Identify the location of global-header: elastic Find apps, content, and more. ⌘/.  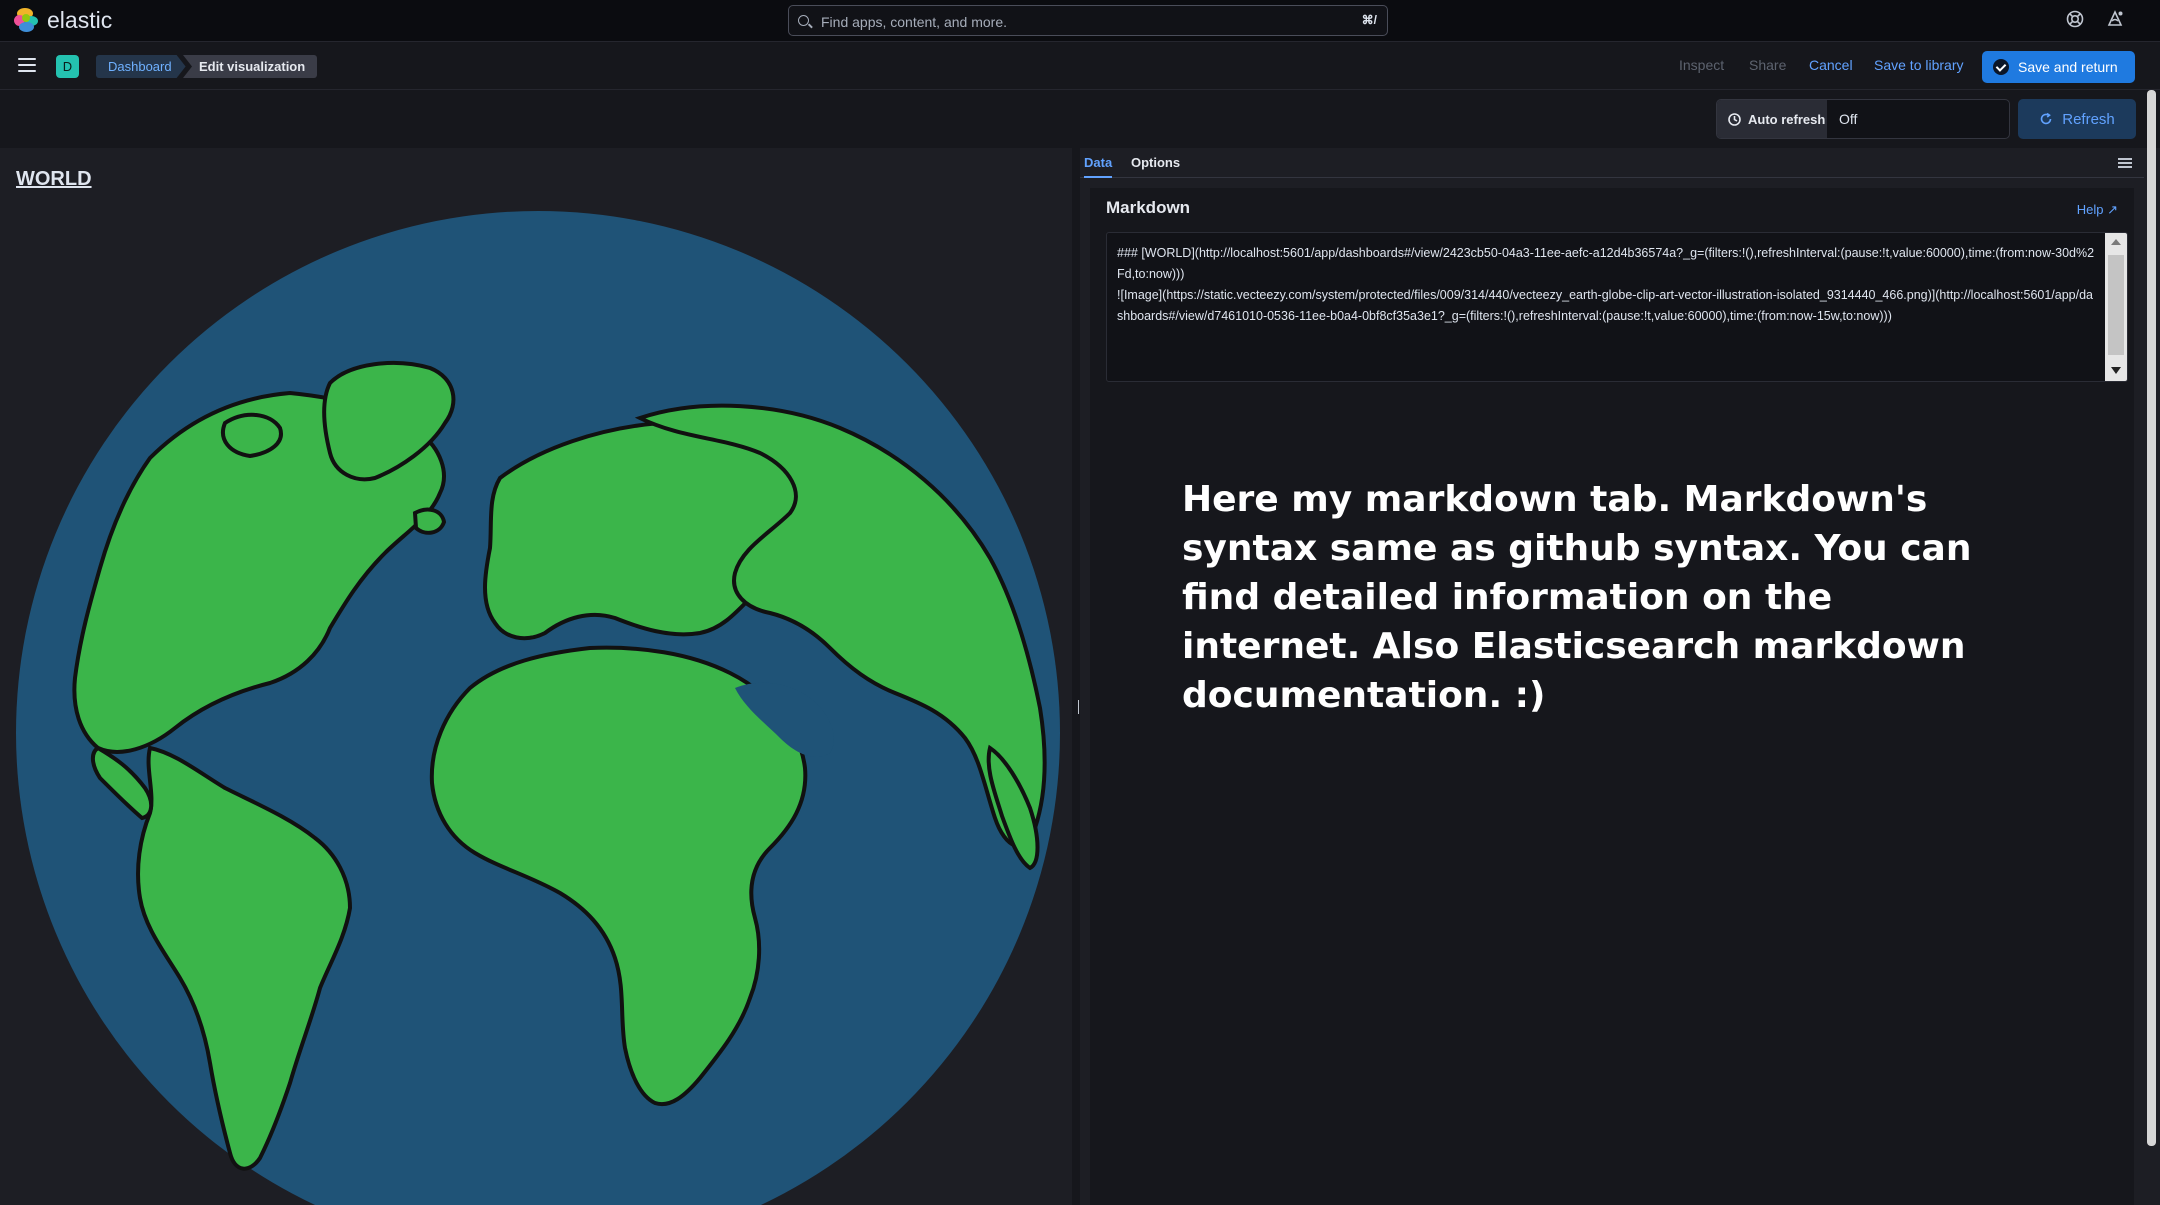
(1080, 21).